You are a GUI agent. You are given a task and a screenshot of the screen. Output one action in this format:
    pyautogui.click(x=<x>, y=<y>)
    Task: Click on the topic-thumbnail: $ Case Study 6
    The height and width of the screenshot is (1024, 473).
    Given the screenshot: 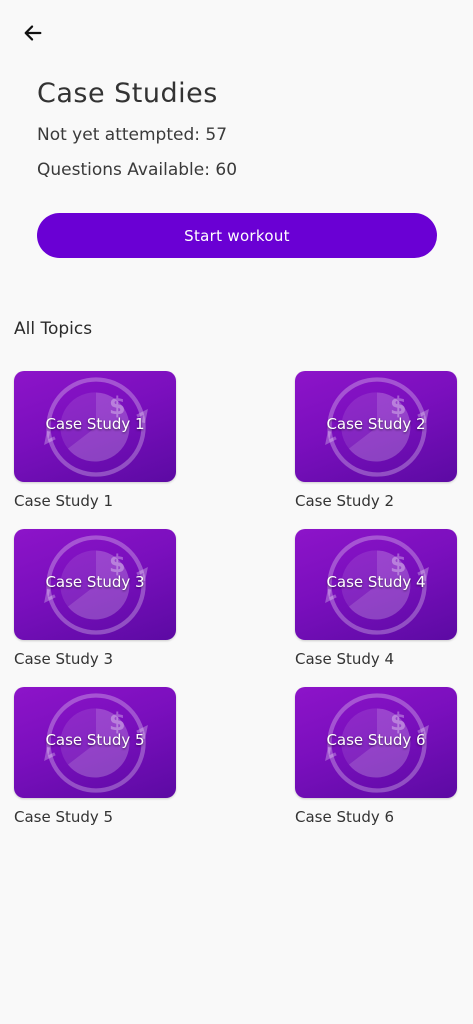 What is the action you would take?
    pyautogui.click(x=376, y=742)
    